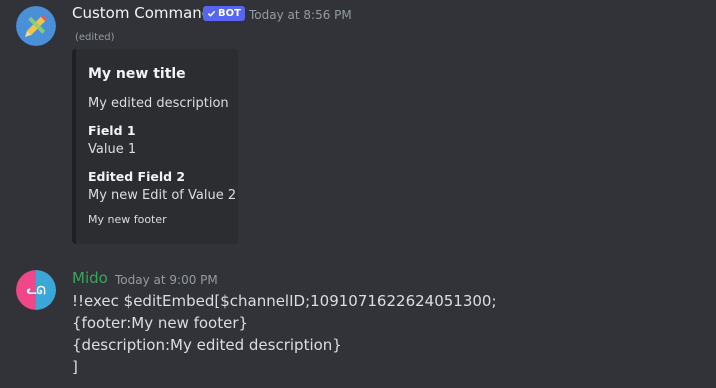 The height and width of the screenshot is (388, 716). What do you see at coordinates (90, 278) in the screenshot?
I see `user-author-name: Mido` at bounding box center [90, 278].